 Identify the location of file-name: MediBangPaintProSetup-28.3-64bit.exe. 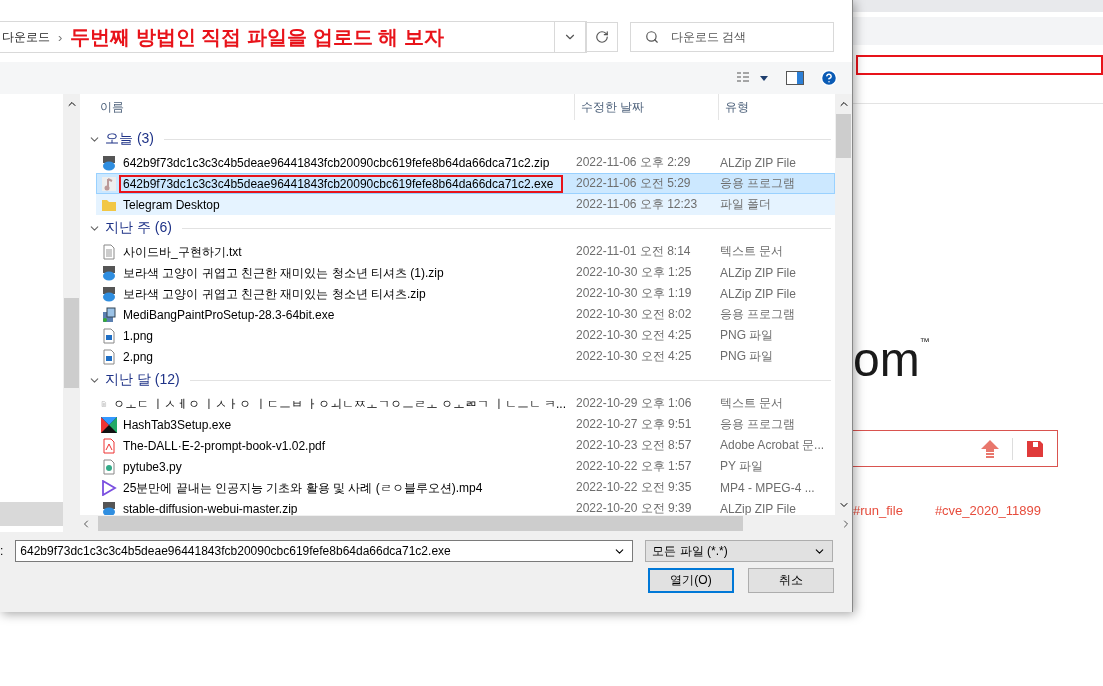
(229, 315).